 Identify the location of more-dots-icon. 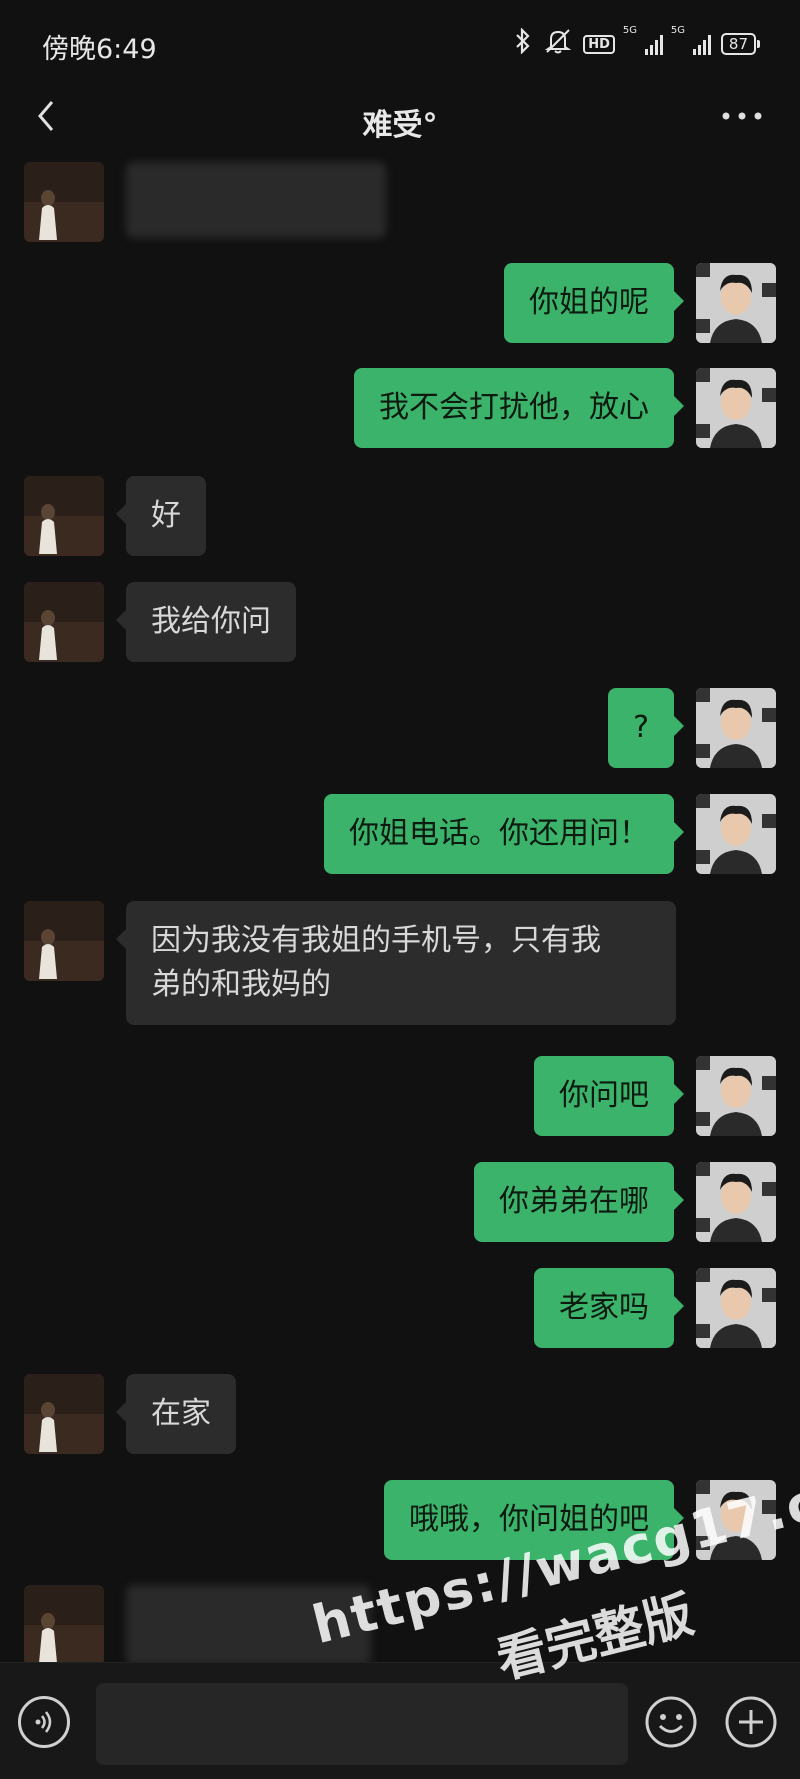
(742, 116).